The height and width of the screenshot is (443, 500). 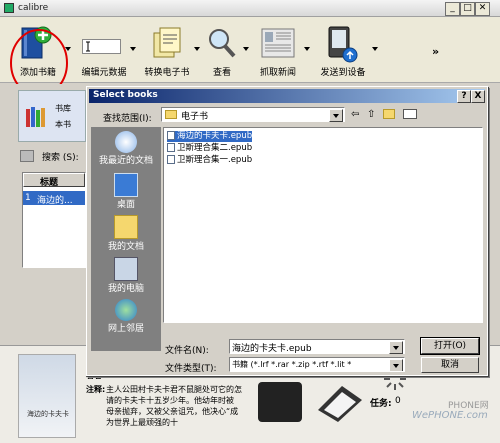 What do you see at coordinates (464, 96) in the screenshot?
I see `dialog-help-button: ?` at bounding box center [464, 96].